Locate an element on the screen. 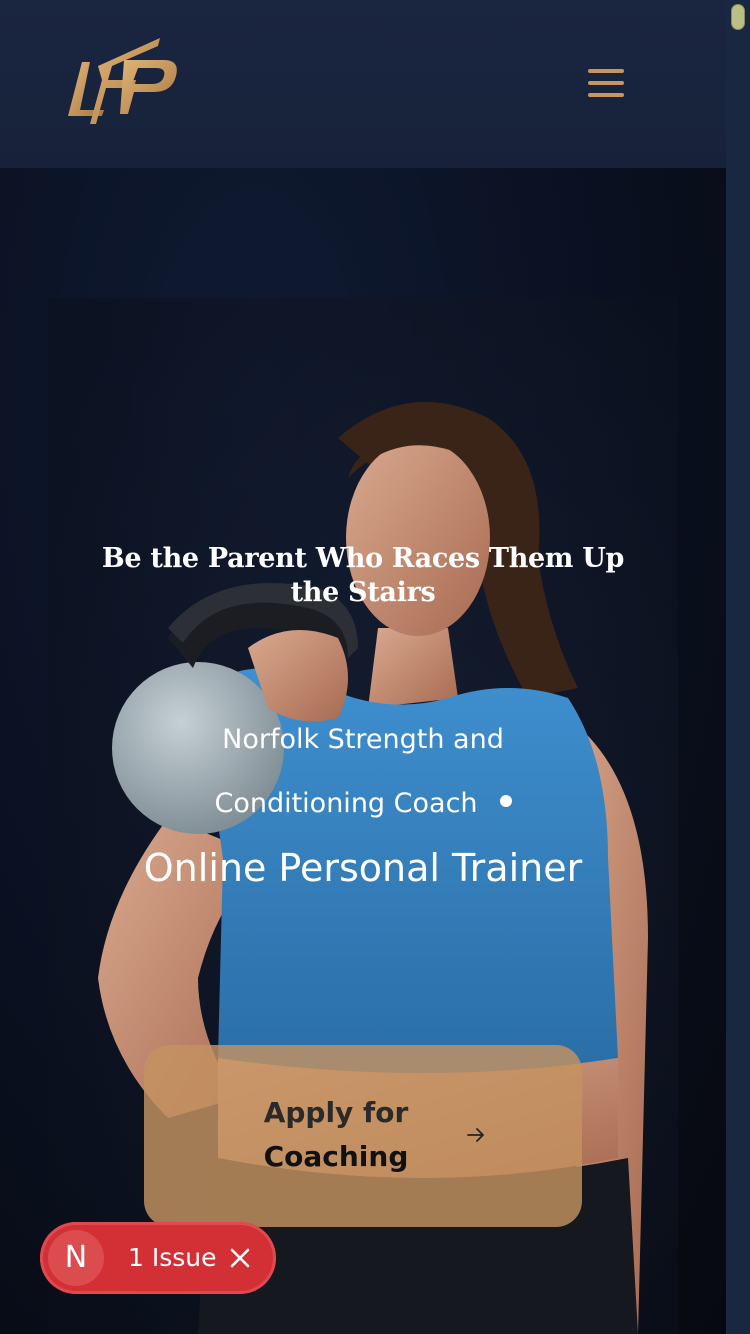  hero-subtitle: Norfolk Strength and Conditioning Coach is located at coordinates (363, 772).